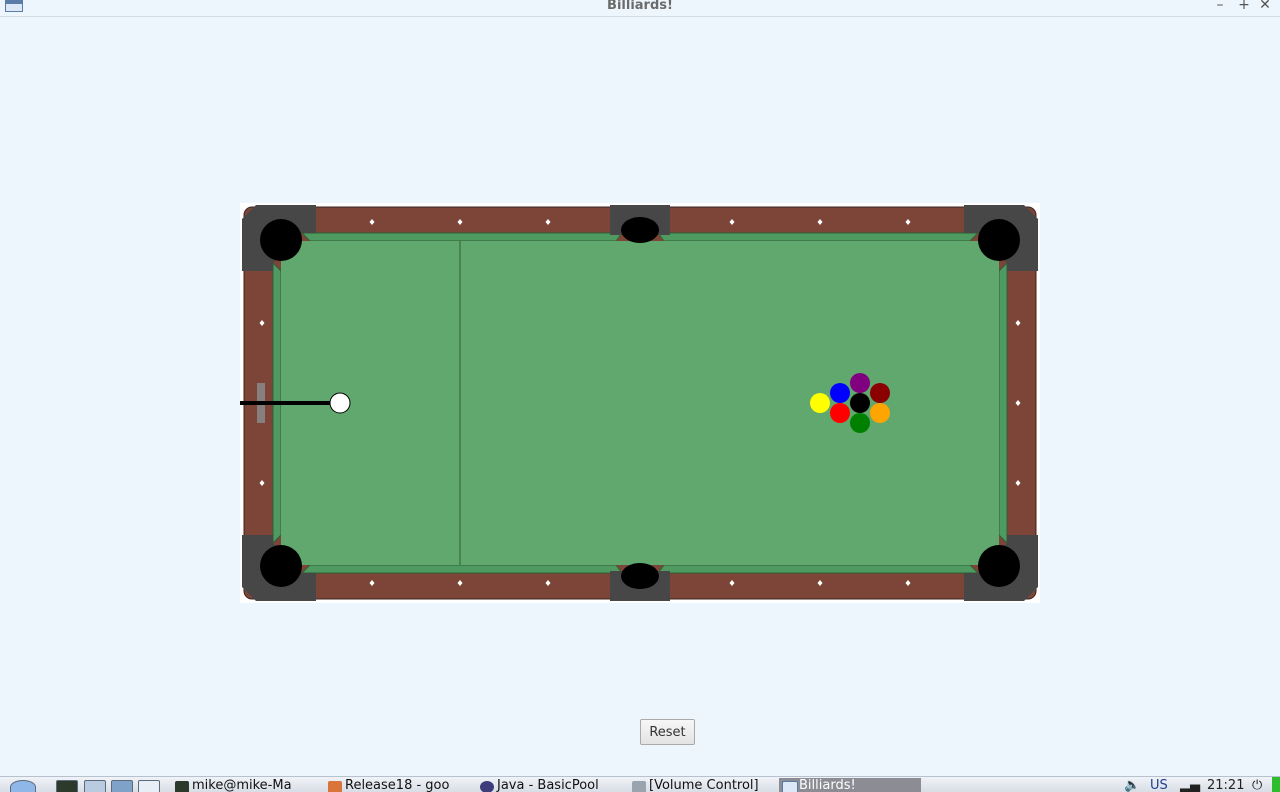 The width and height of the screenshot is (1280, 792). I want to click on file-manager-launcher-icon, so click(95, 786).